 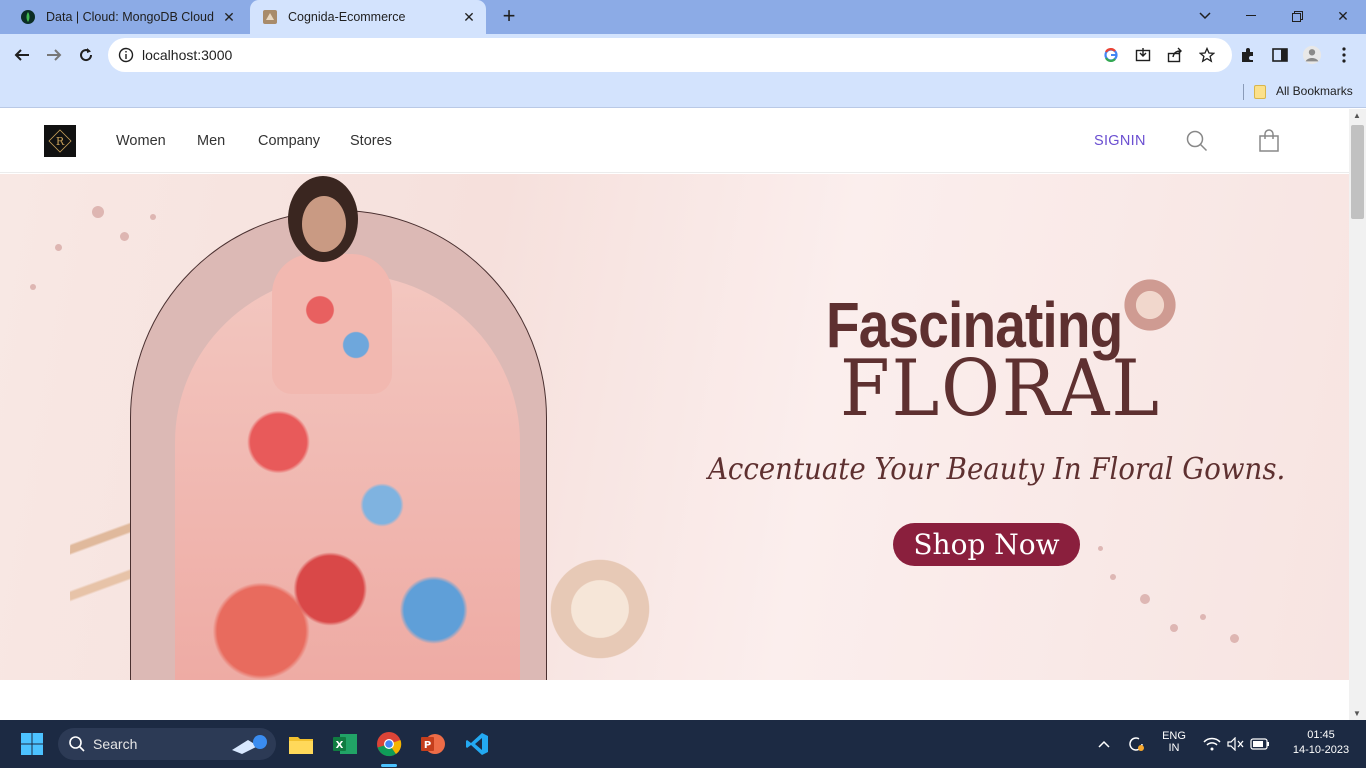 I want to click on model-face, so click(x=324, y=224).